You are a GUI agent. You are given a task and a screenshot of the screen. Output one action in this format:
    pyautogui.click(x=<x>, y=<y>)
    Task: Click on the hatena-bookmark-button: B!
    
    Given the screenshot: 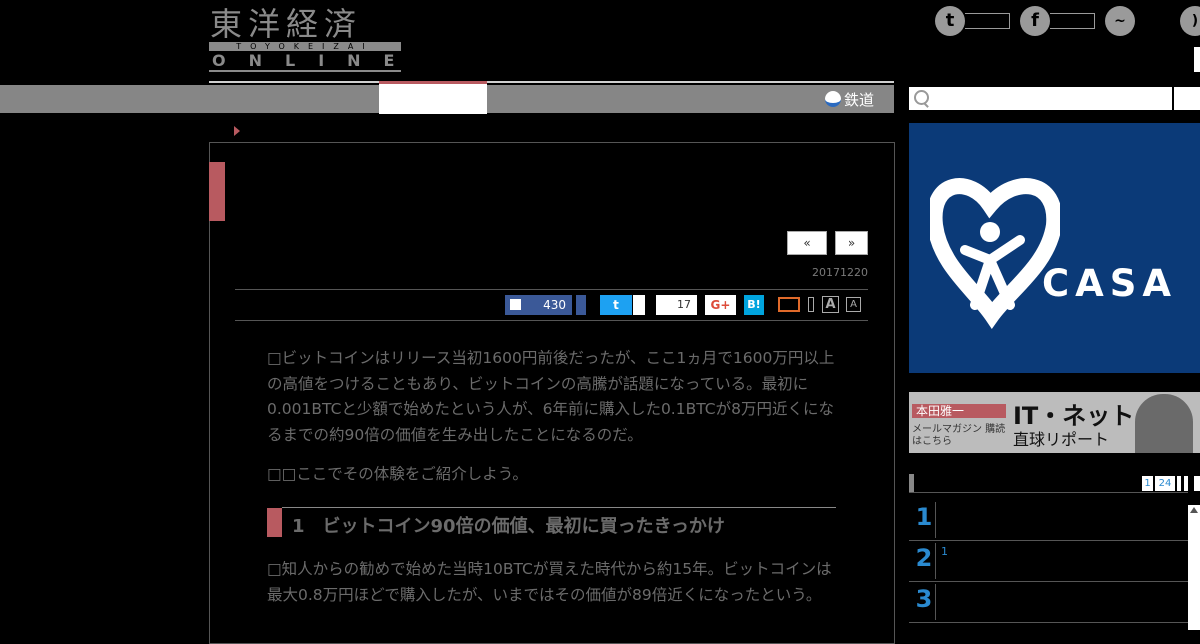 What is the action you would take?
    pyautogui.click(x=754, y=305)
    